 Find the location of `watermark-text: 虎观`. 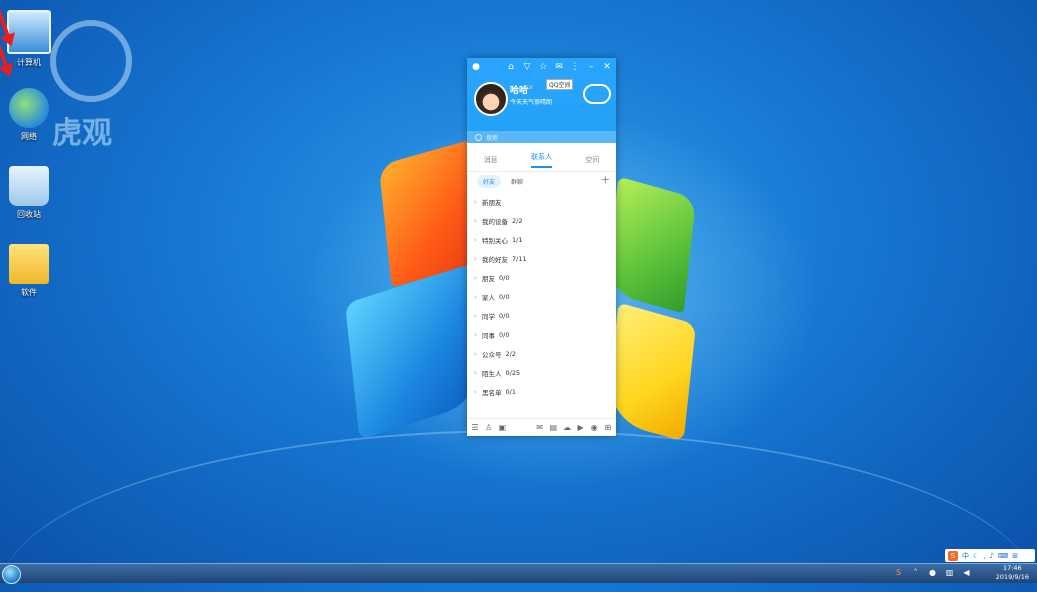

watermark-text: 虎观 is located at coordinates (82, 133).